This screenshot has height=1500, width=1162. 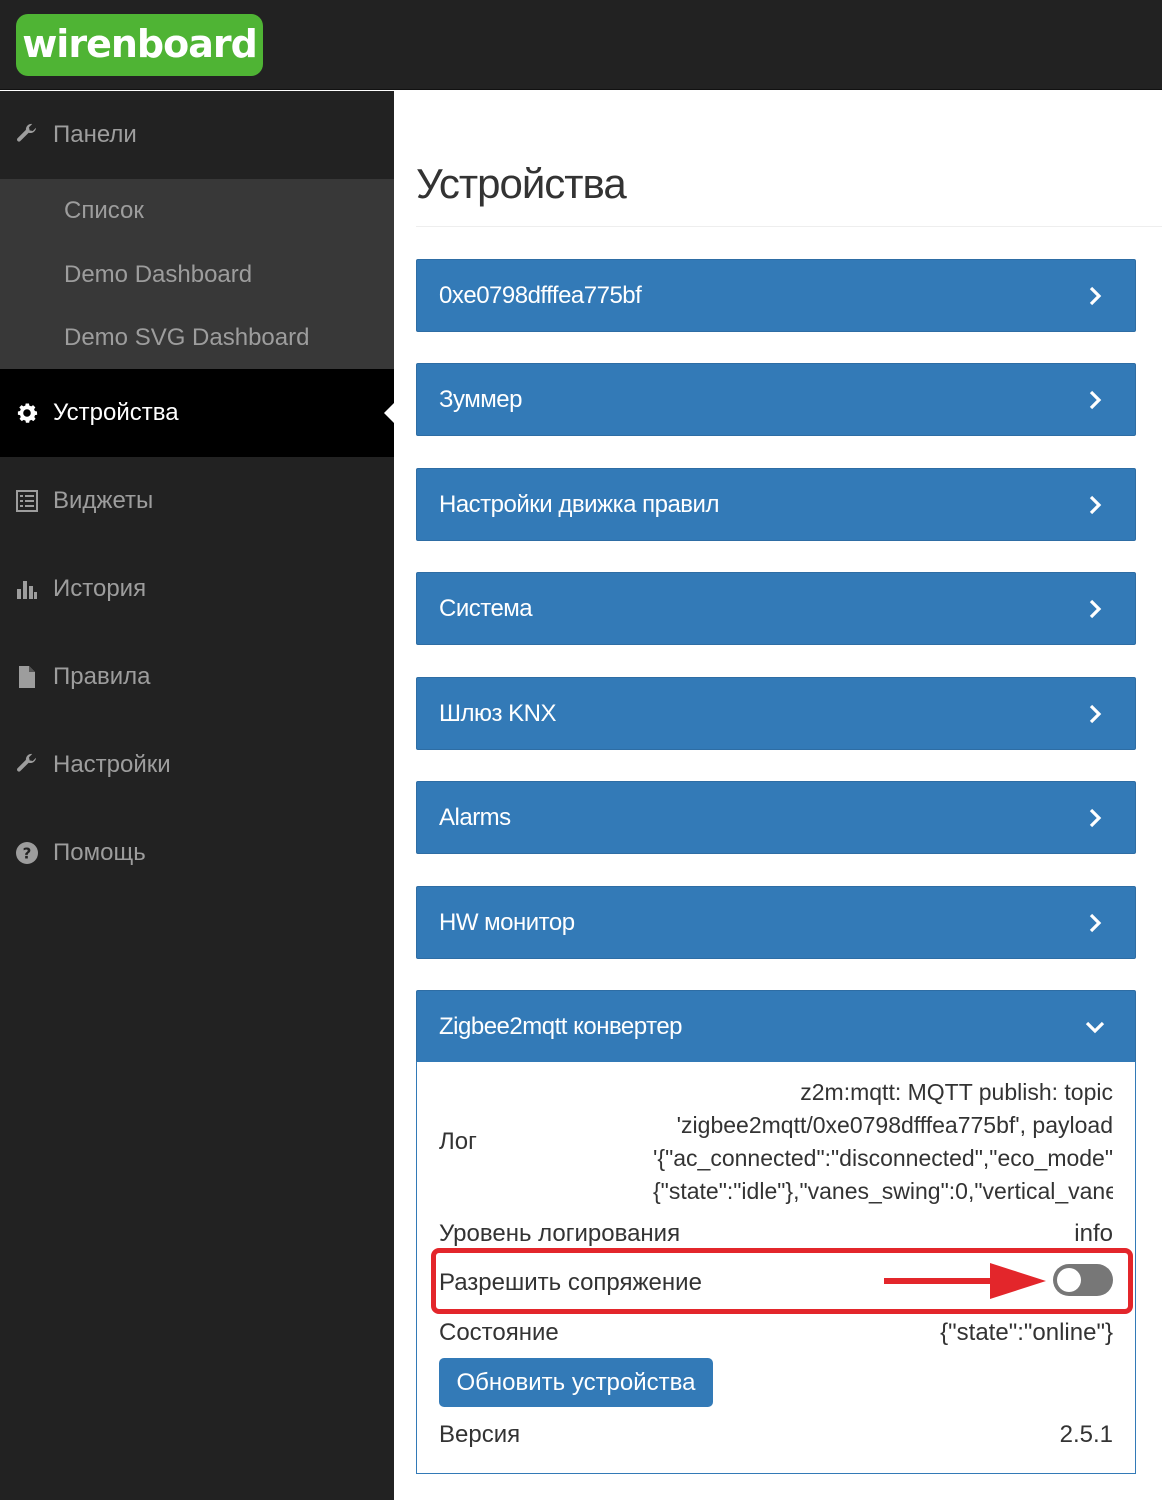 I want to click on device-name: Alarms, so click(x=475, y=817).